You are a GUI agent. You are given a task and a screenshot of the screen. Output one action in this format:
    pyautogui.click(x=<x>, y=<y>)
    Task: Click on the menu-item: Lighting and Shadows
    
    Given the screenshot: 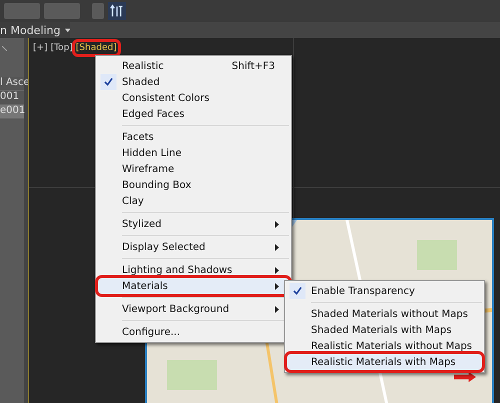 What is the action you would take?
    pyautogui.click(x=193, y=270)
    